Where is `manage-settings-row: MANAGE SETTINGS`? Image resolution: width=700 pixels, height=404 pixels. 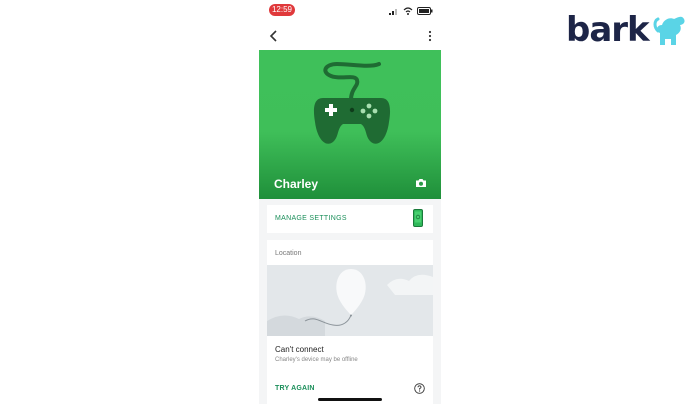
manage-settings-row: MANAGE SETTINGS is located at coordinates (350, 219).